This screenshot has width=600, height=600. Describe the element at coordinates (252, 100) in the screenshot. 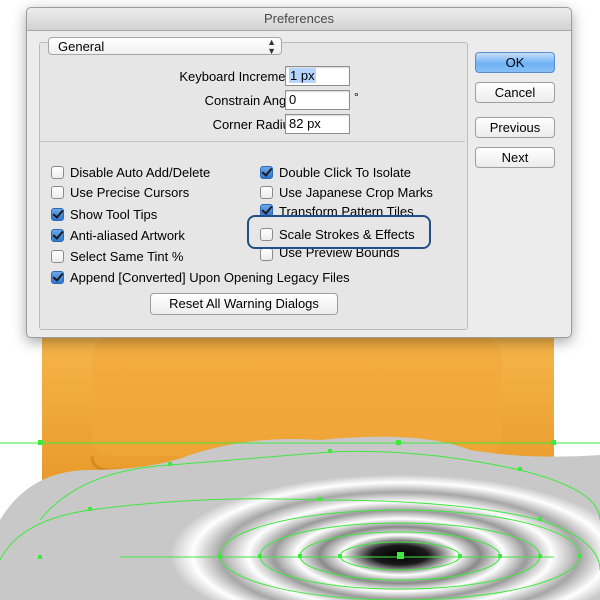

I see `constrain-angle-label: Constrain Angle:` at that location.